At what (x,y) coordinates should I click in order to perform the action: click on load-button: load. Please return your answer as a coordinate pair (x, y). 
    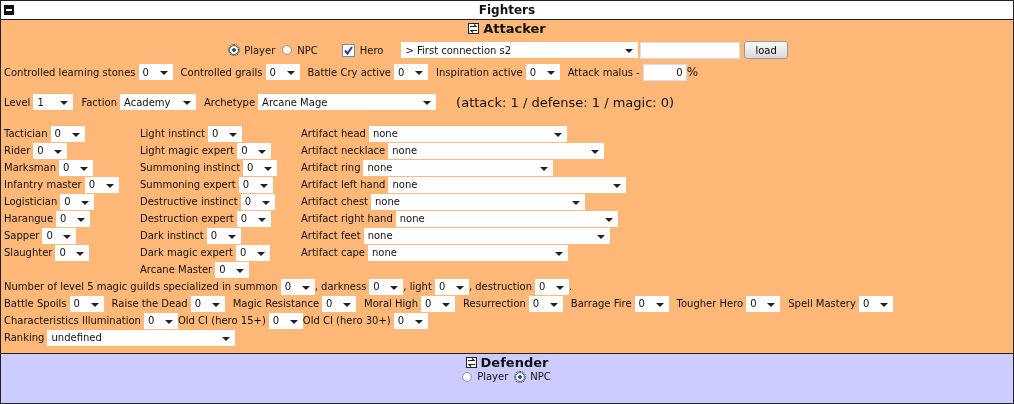
    Looking at the image, I should click on (766, 50).